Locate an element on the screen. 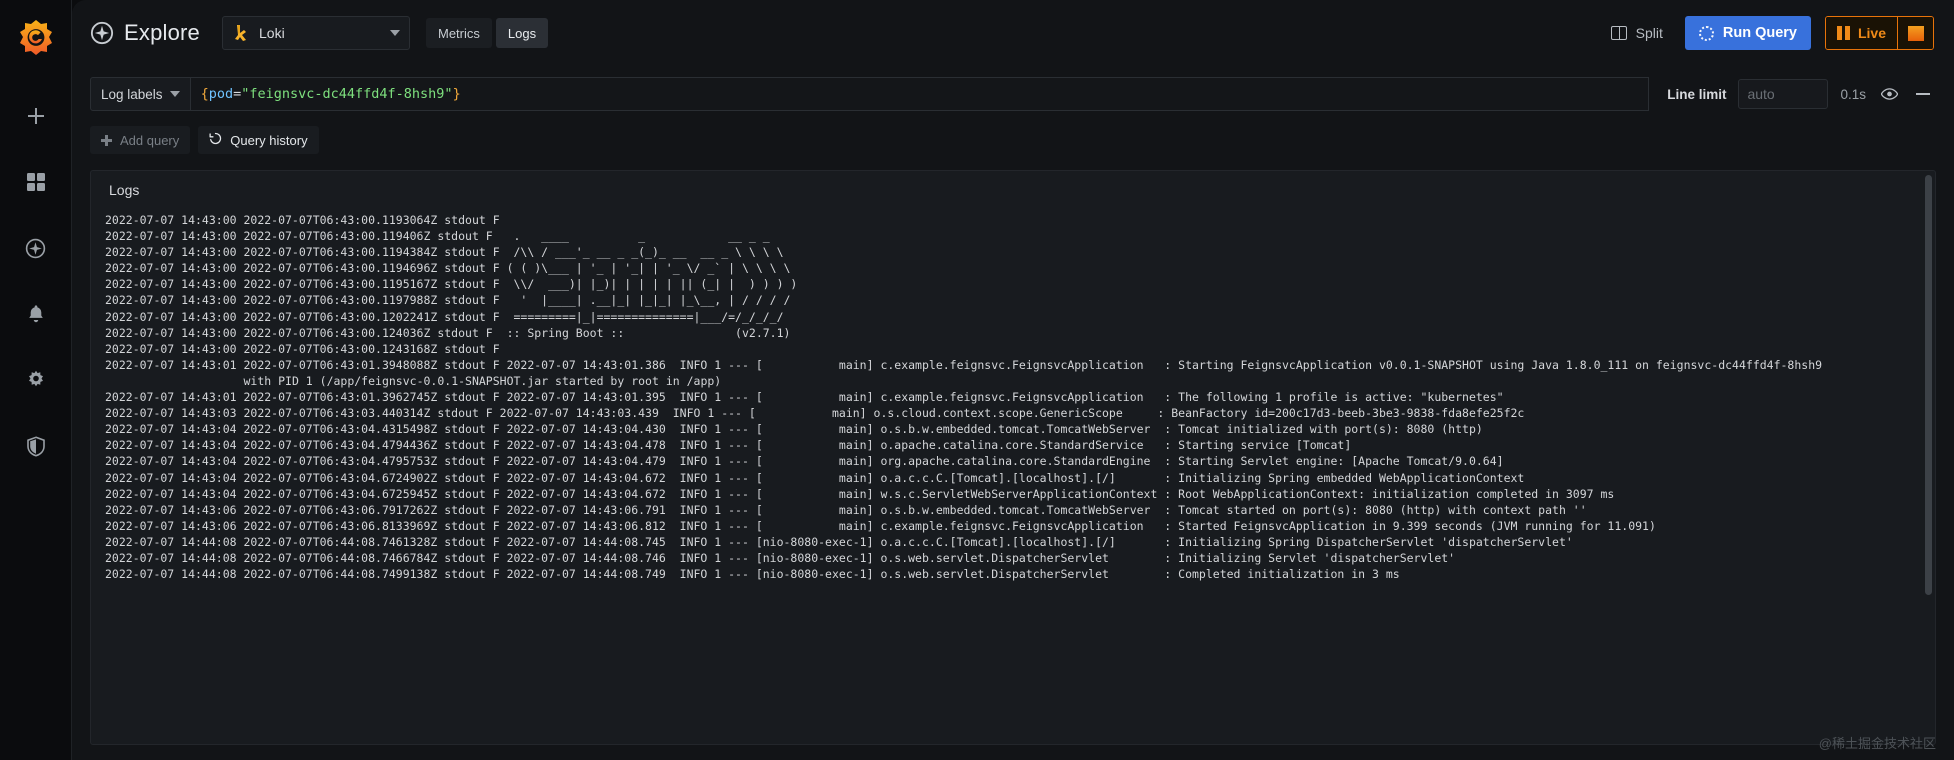 The width and height of the screenshot is (1954, 760). line-limit-label: Line limit is located at coordinates (1697, 94).